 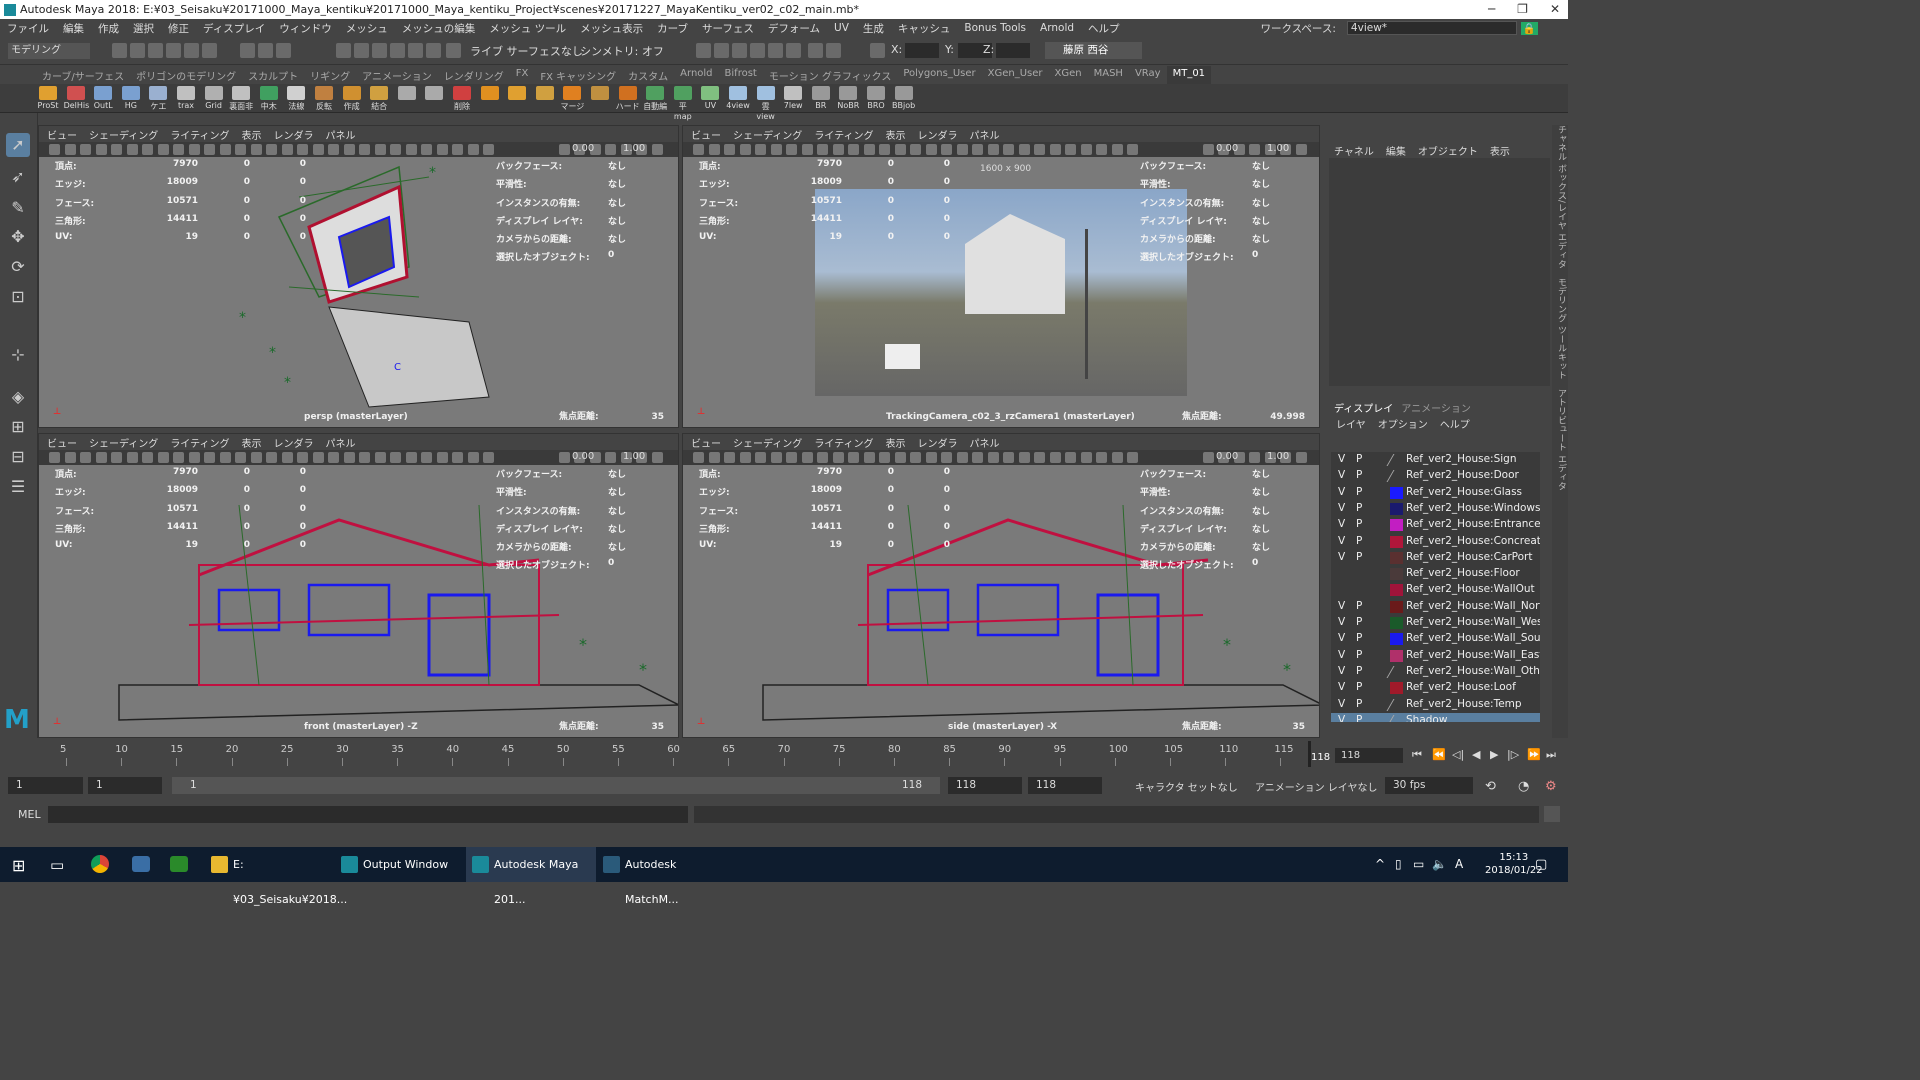 I want to click on channel-box-menu-item: チャネル, so click(x=1354, y=150).